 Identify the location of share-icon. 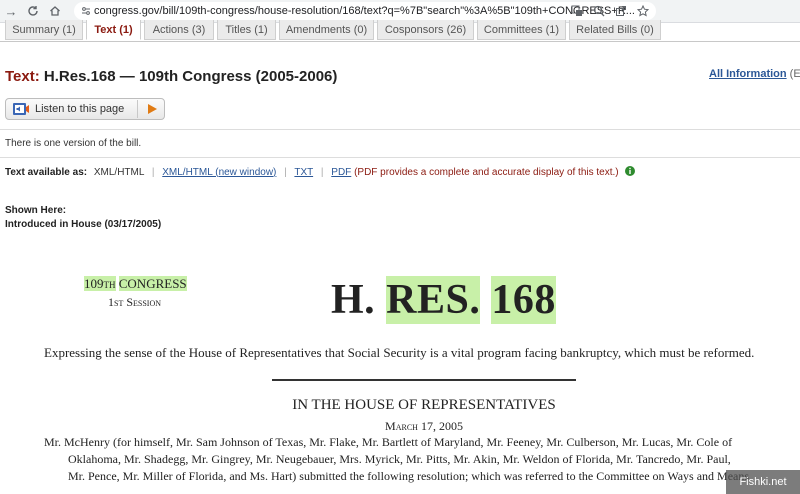
(621, 11).